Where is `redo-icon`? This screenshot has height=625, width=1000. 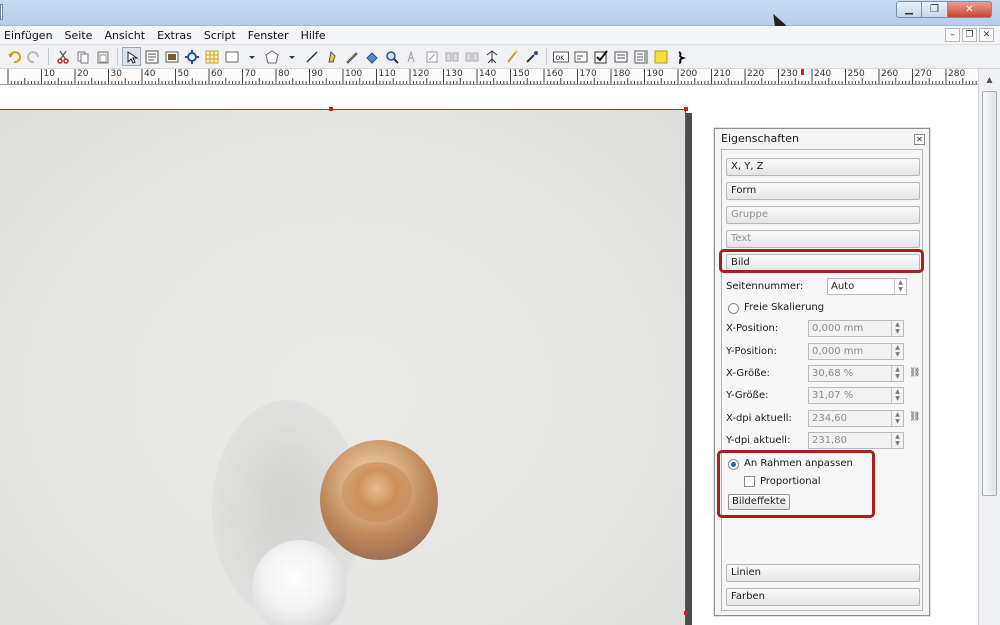
redo-icon is located at coordinates (33, 56).